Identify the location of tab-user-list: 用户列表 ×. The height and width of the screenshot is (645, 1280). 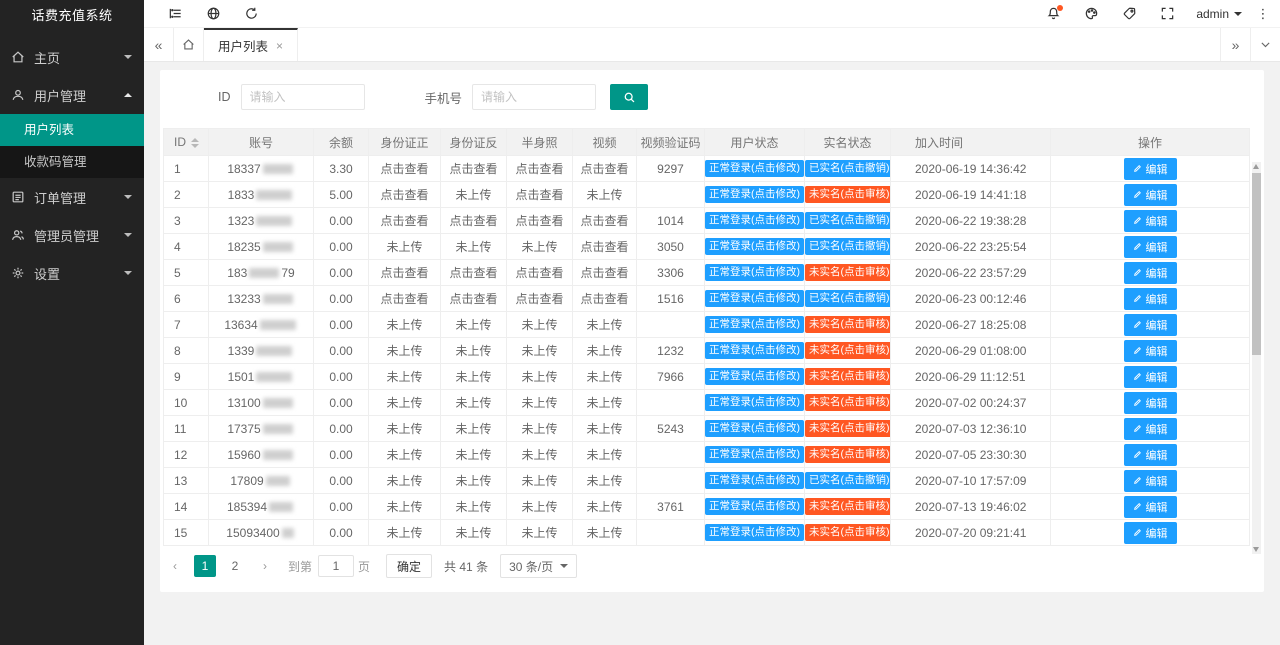
(251, 44).